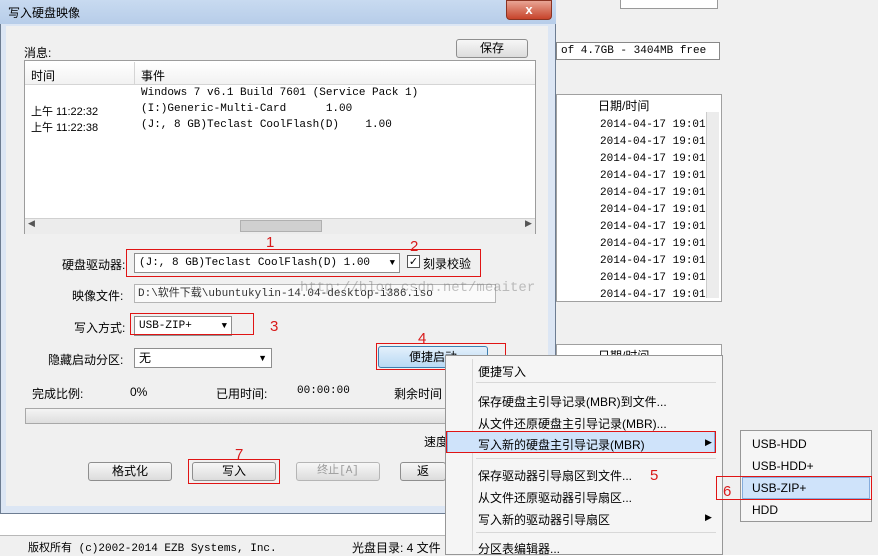  What do you see at coordinates (153, 76) in the screenshot?
I see `log-header-event: 事件` at bounding box center [153, 76].